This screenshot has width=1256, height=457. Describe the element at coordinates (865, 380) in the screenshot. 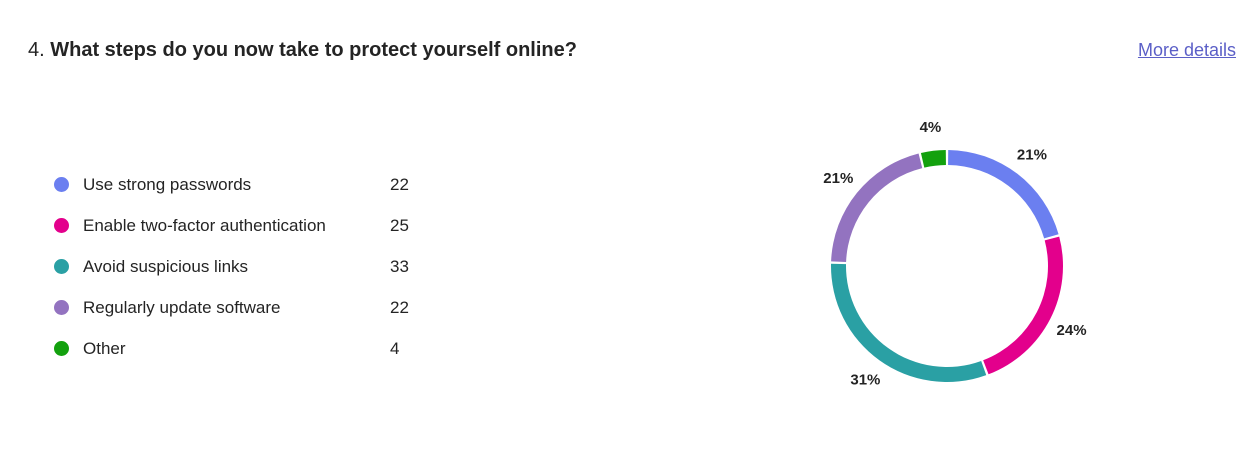

I see `slice-percent-label: 31%` at that location.